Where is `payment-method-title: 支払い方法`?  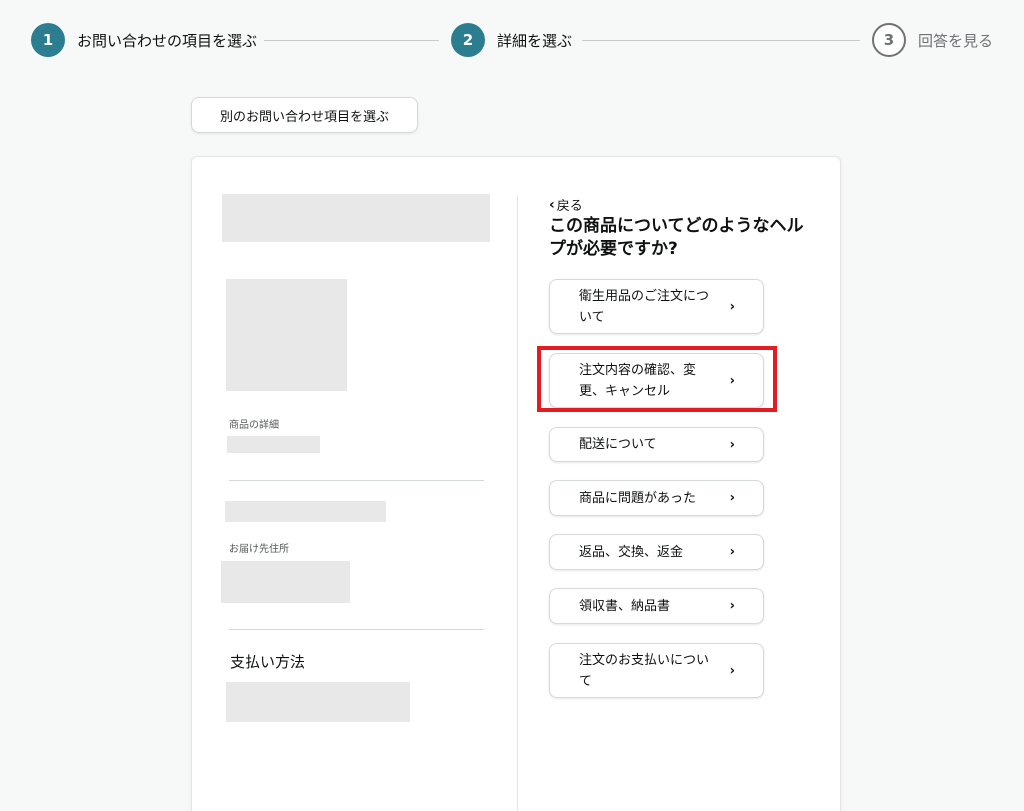 payment-method-title: 支払い方法 is located at coordinates (268, 662).